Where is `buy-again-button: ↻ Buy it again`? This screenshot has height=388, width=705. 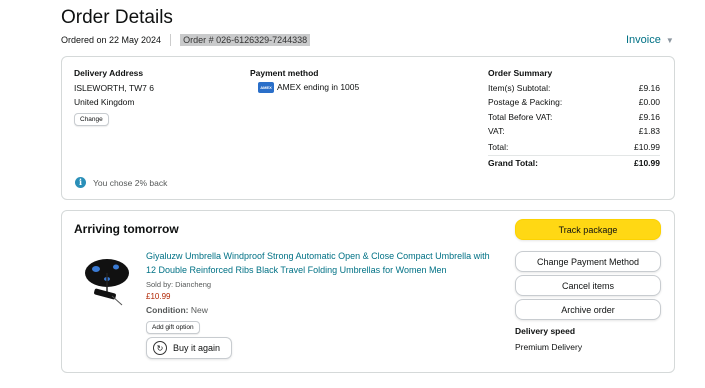 buy-again-button: ↻ Buy it again is located at coordinates (189, 348).